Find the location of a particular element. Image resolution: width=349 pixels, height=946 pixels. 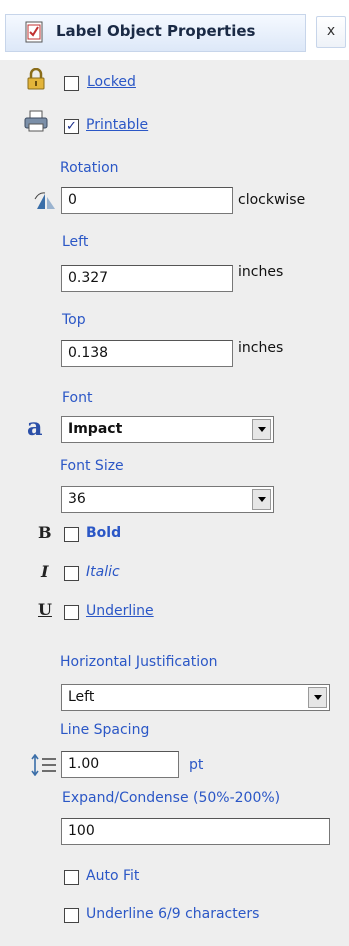

h-justification-select: Left is located at coordinates (195, 697).